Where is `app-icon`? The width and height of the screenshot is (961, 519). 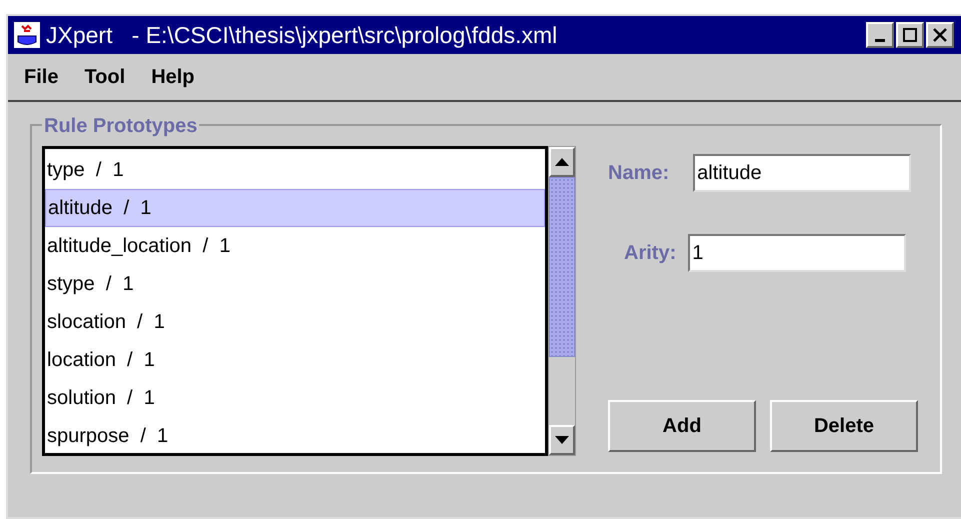
app-icon is located at coordinates (27, 35).